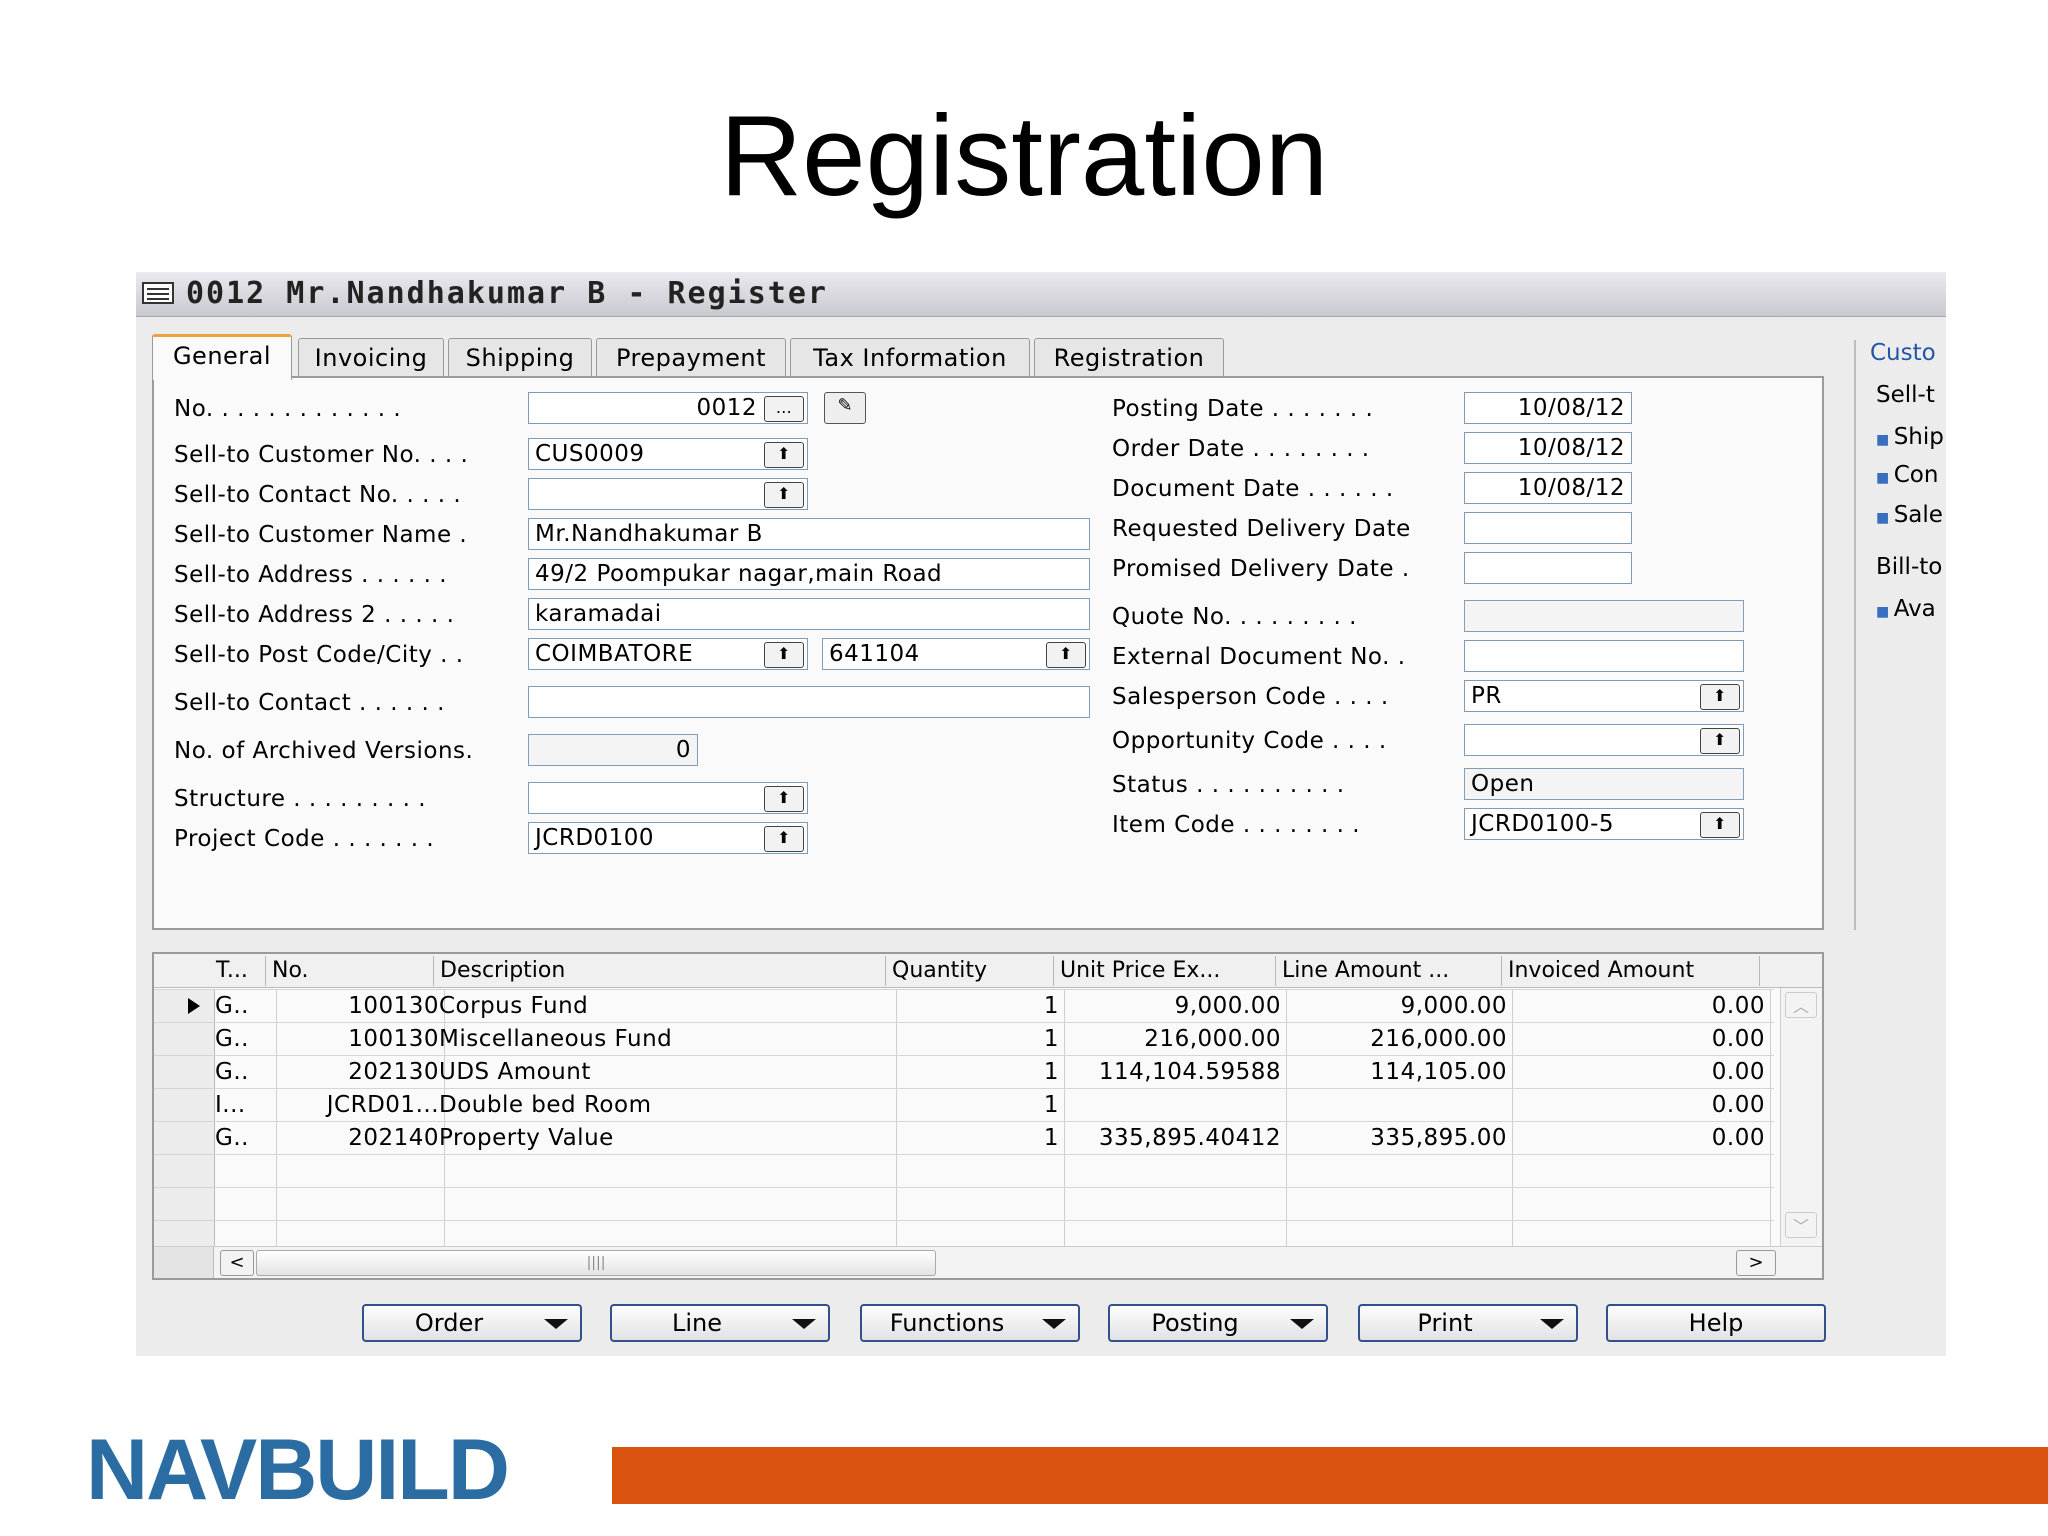  What do you see at coordinates (350, 971) in the screenshot?
I see `col-no: No.` at bounding box center [350, 971].